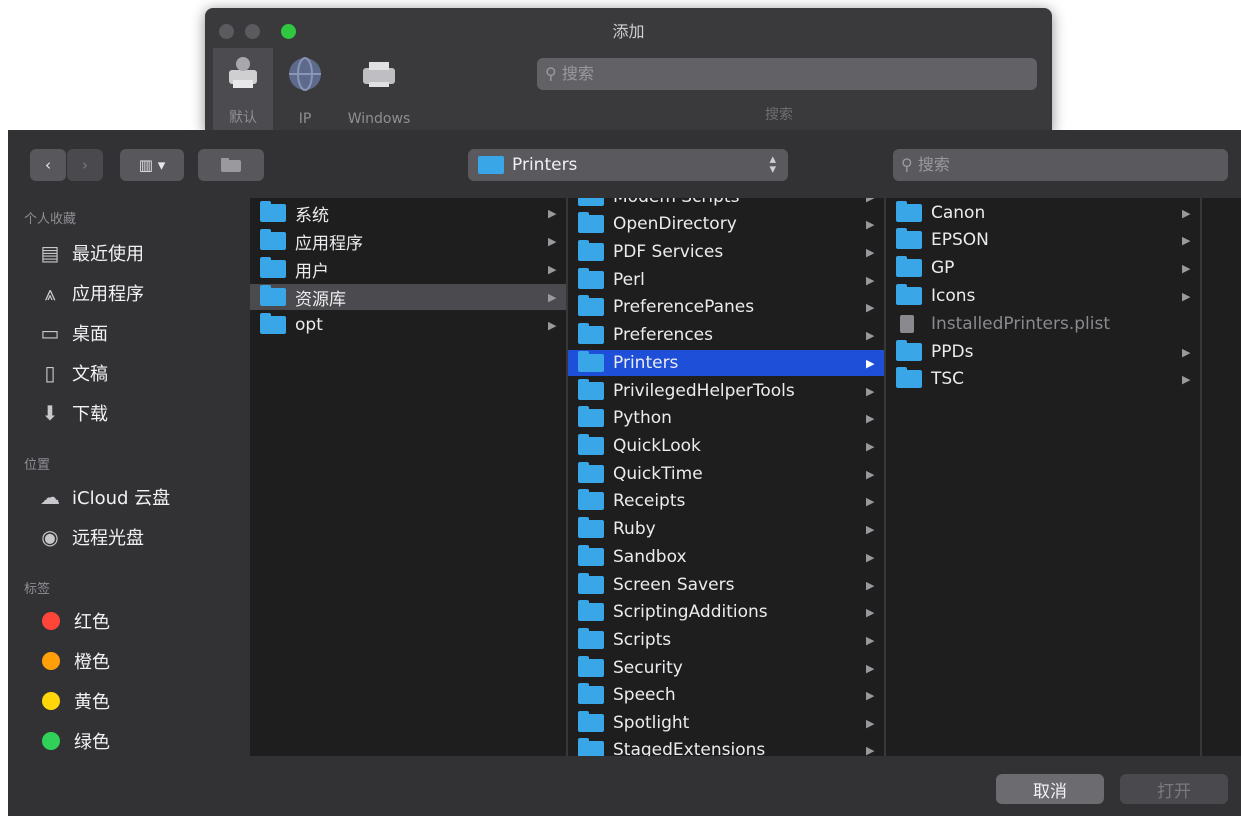 Image resolution: width=1241 pixels, height=816 pixels. Describe the element at coordinates (726, 474) in the screenshot. I see `list-item: QuickTime ▶` at that location.